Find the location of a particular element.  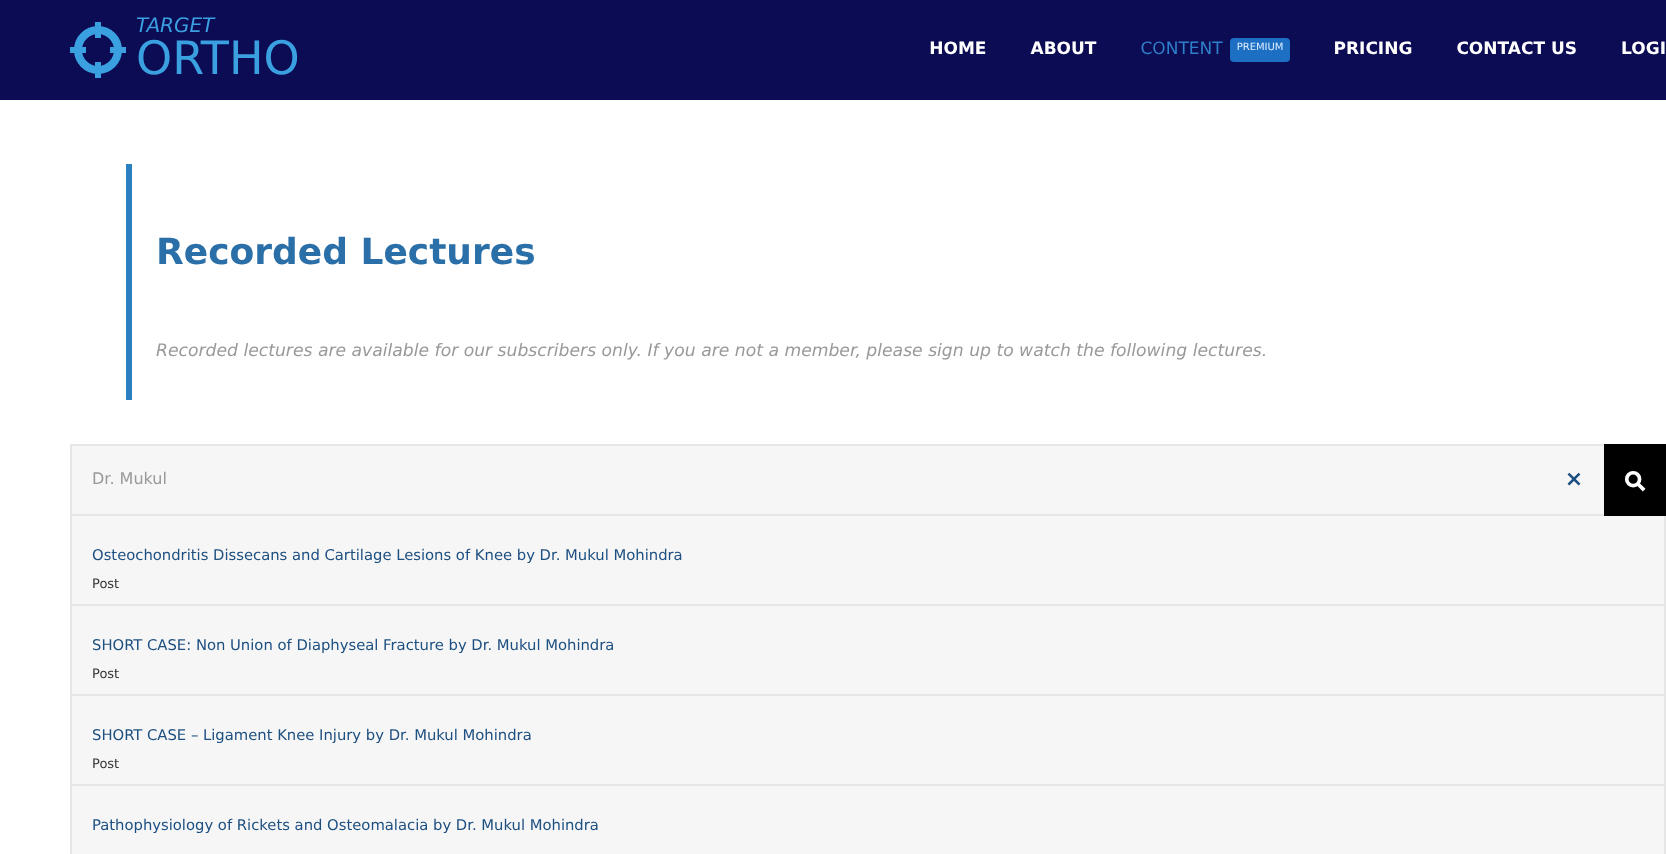

search-button is located at coordinates (1635, 480).